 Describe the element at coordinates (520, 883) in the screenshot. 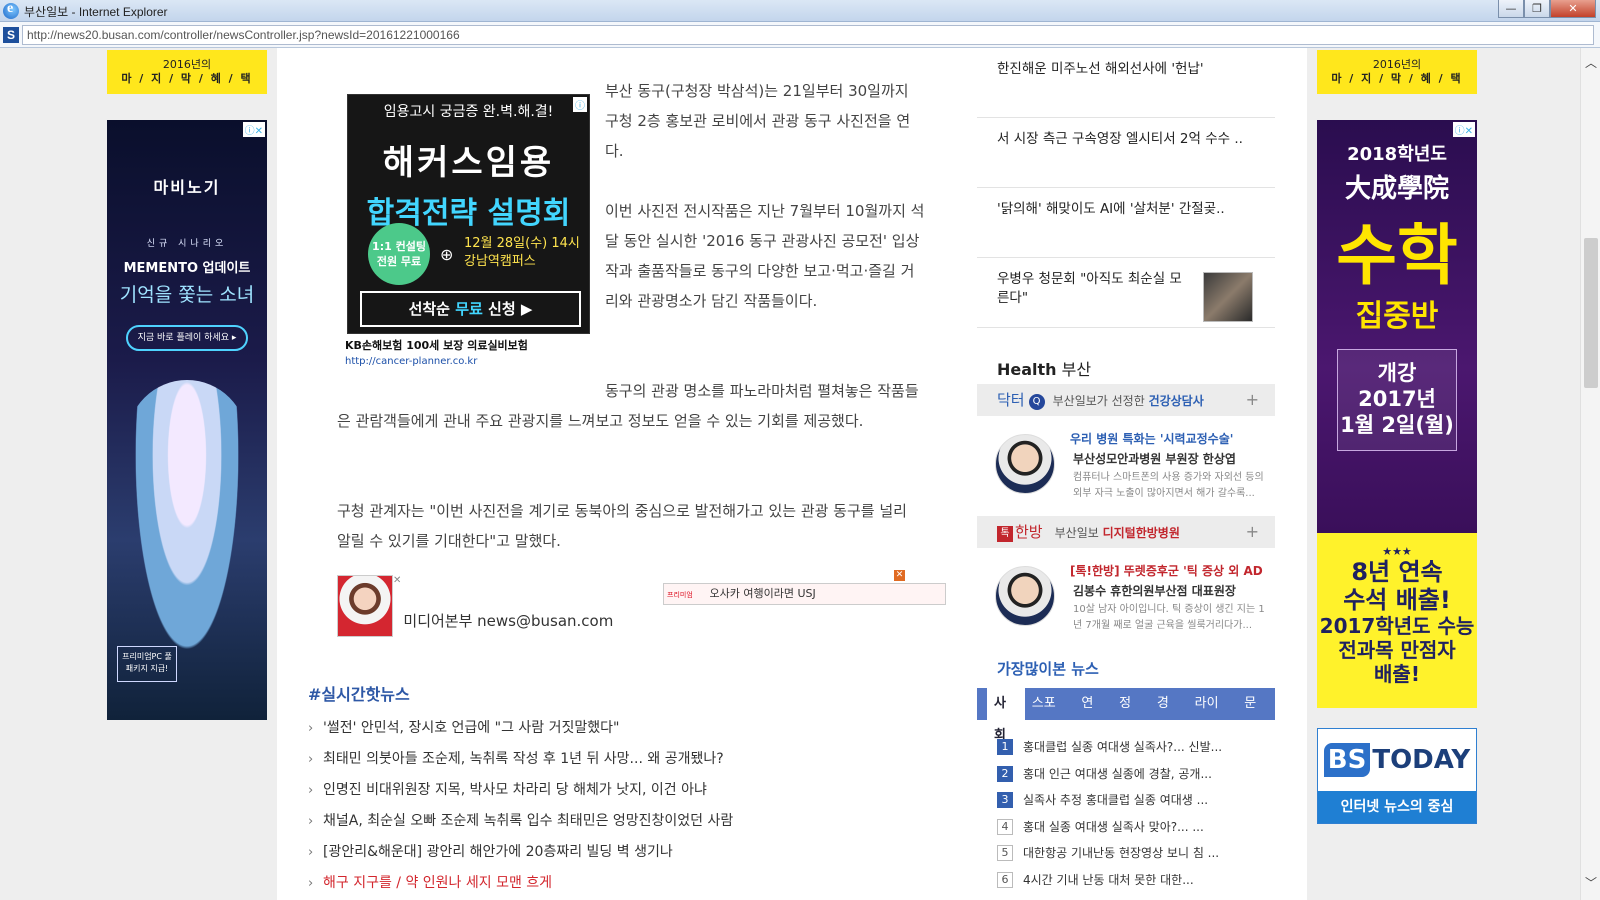

I see `list-item: 해구 지구를 / 약 인원나 세지 모맨 흐게` at that location.